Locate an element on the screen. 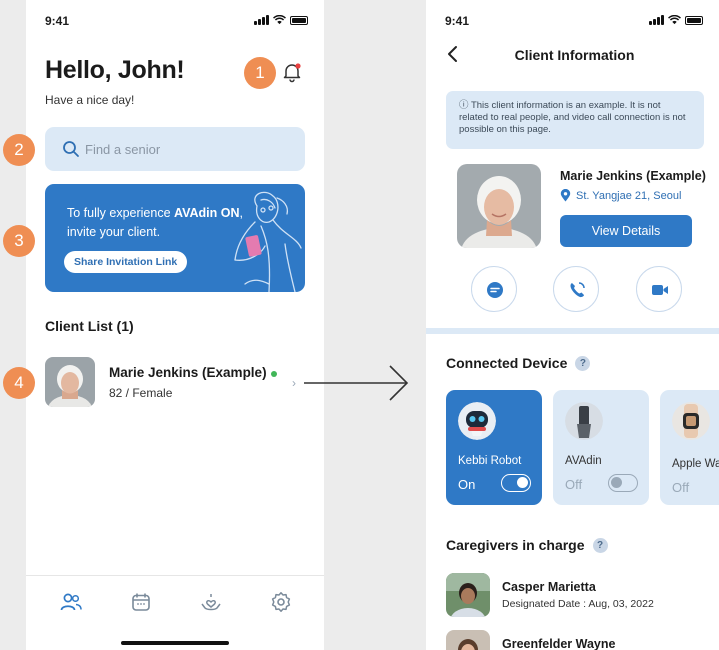 The height and width of the screenshot is (650, 719). device-card-kebbi: Kebbi Robot On is located at coordinates (494, 447).